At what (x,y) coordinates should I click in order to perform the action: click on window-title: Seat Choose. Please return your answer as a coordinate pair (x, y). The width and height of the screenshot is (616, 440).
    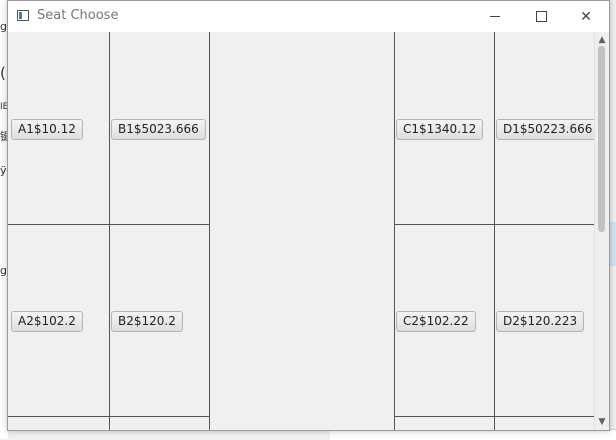
    Looking at the image, I should click on (78, 15).